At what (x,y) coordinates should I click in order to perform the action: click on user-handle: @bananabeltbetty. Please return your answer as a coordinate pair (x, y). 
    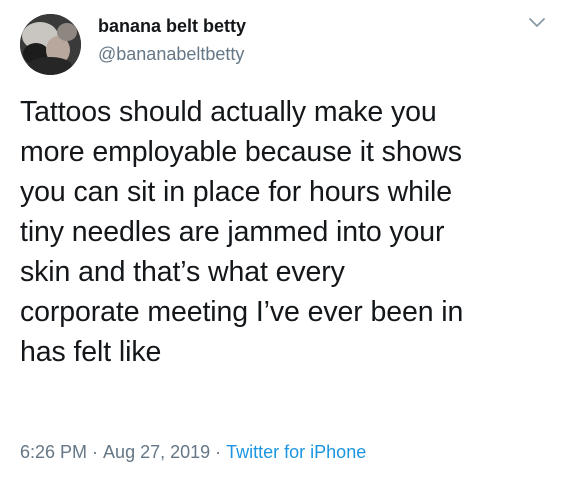
    Looking at the image, I should click on (171, 54).